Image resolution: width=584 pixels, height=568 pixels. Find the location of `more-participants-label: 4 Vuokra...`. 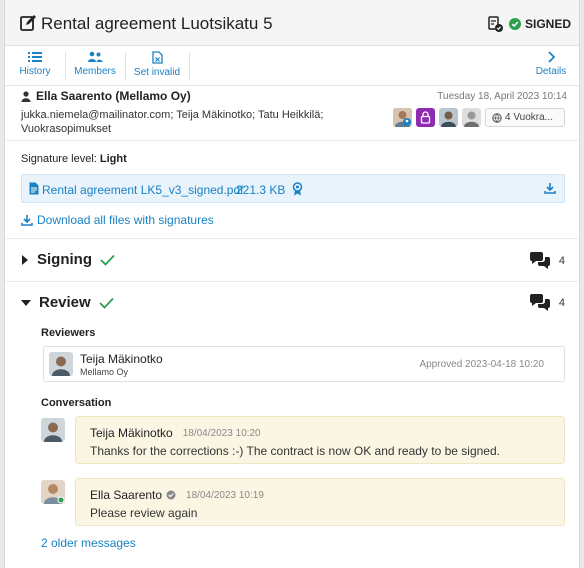

more-participants-label: 4 Vuokra... is located at coordinates (529, 117).